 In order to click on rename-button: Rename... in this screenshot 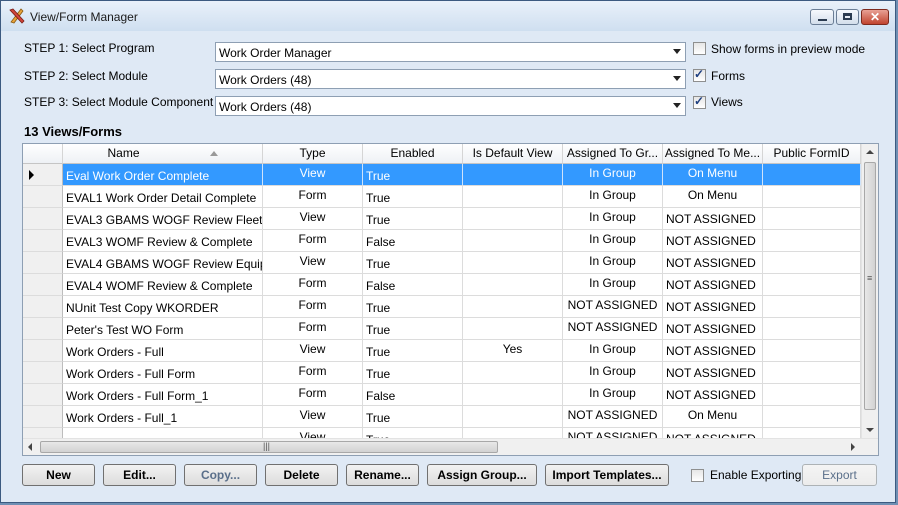, I will do `click(382, 475)`.